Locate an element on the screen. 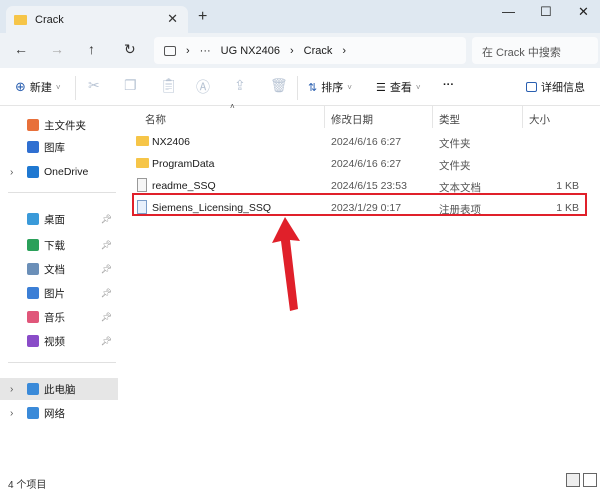 This screenshot has height=493, width=600. forward-button: → is located at coordinates (57, 49).